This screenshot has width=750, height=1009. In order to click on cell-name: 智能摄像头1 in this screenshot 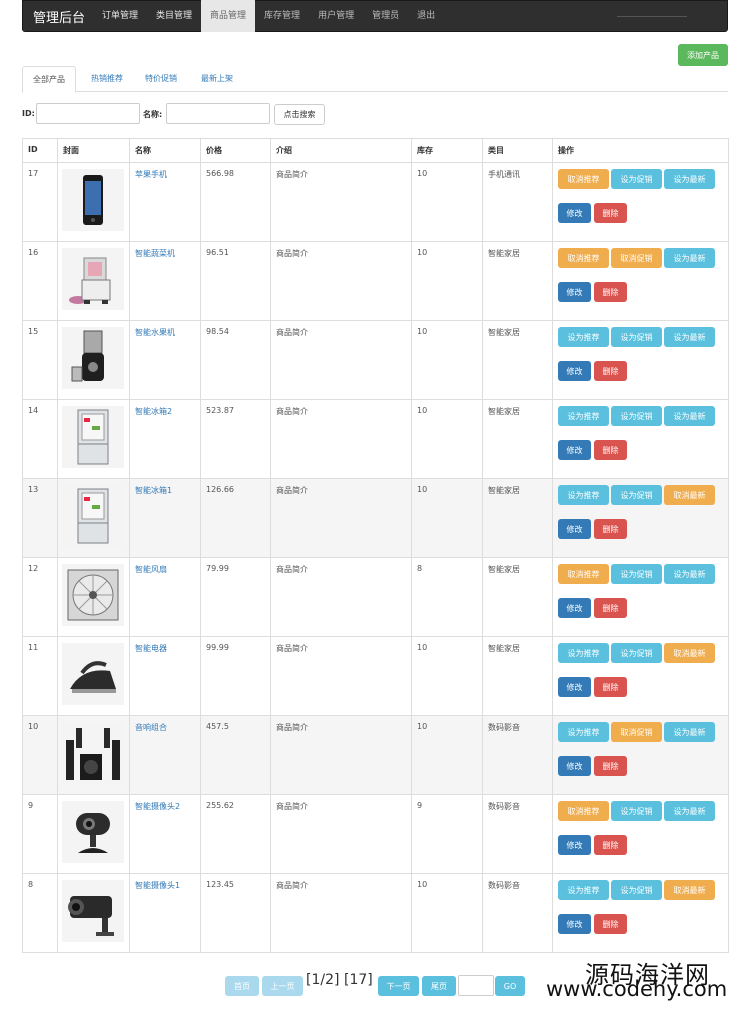, I will do `click(165, 913)`.